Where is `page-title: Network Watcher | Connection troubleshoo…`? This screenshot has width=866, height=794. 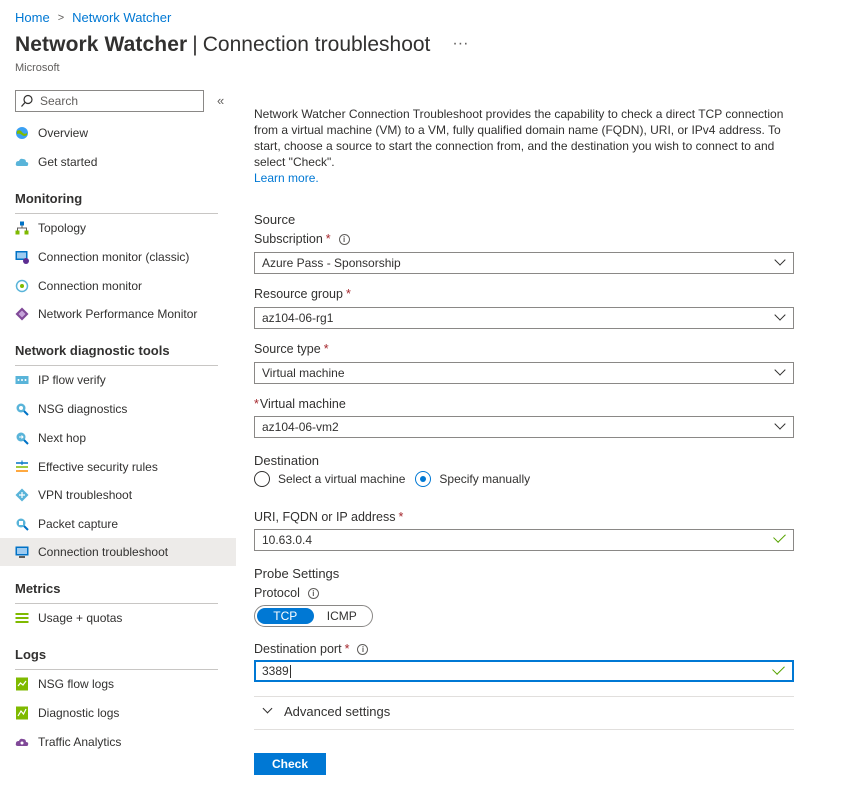
page-title: Network Watcher | Connection troubleshoo… is located at coordinates (241, 45).